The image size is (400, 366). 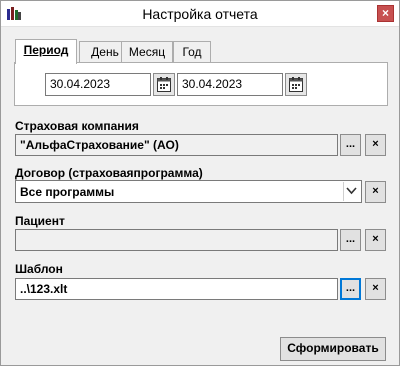 What do you see at coordinates (188, 191) in the screenshot?
I see `contract-select: Все программы` at bounding box center [188, 191].